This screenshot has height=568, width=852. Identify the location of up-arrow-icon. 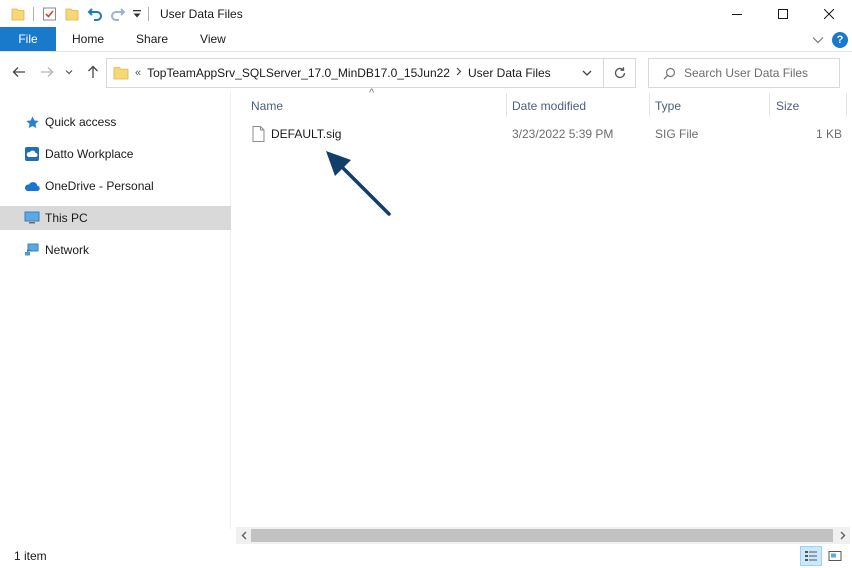
(93, 71).